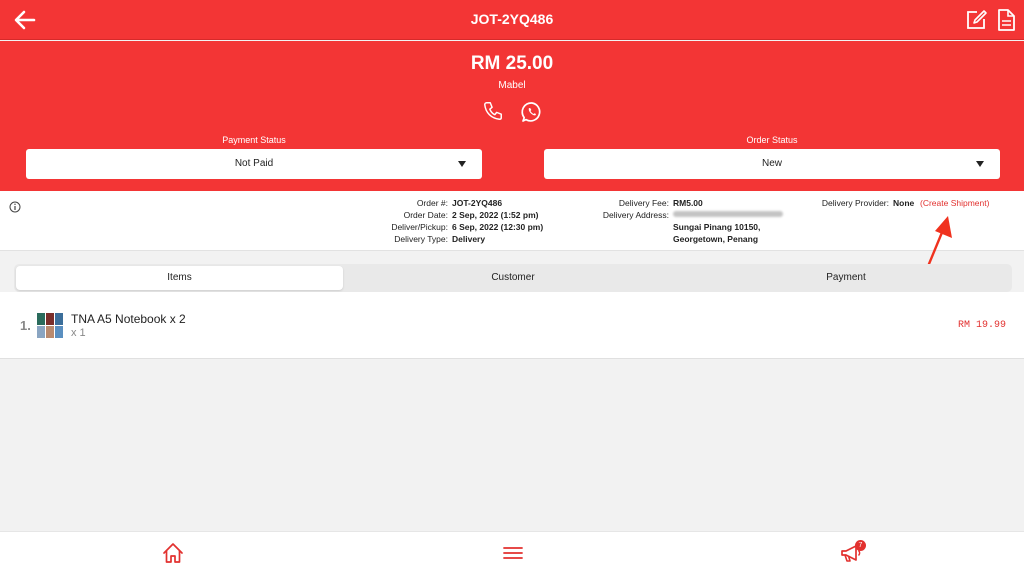  Describe the element at coordinates (493, 111) in the screenshot. I see `phone-icon` at that location.